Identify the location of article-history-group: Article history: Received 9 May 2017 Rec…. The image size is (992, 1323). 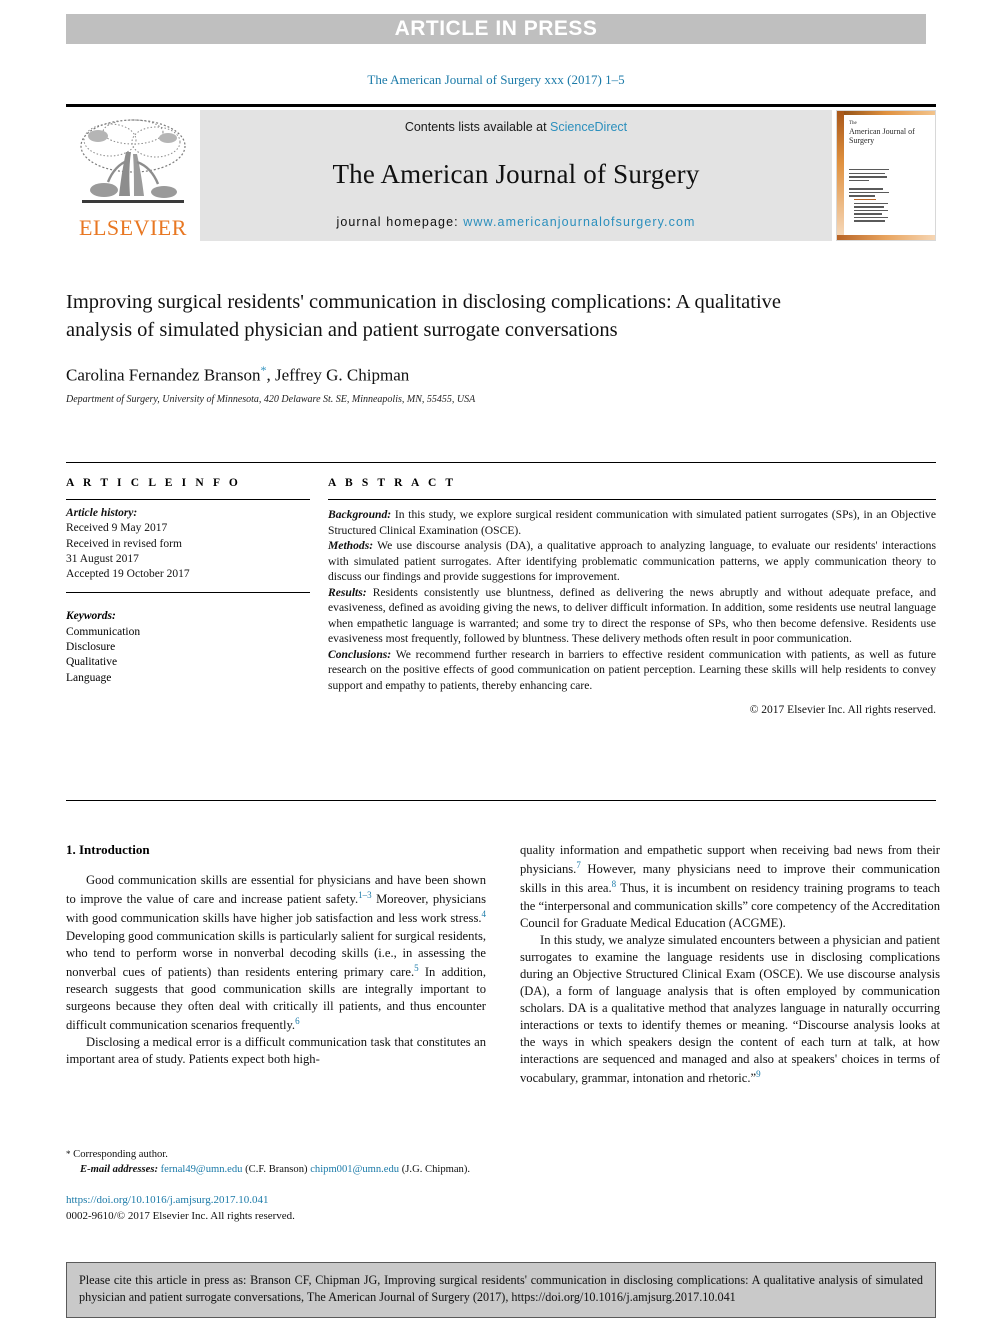
(188, 541).